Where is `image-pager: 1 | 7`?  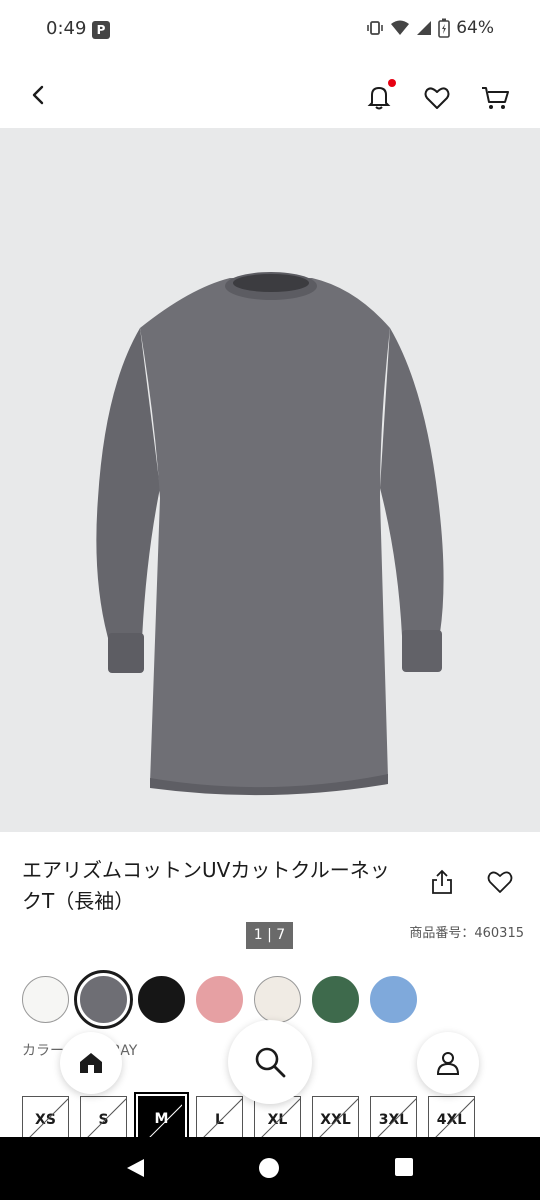 image-pager: 1 | 7 is located at coordinates (269, 935).